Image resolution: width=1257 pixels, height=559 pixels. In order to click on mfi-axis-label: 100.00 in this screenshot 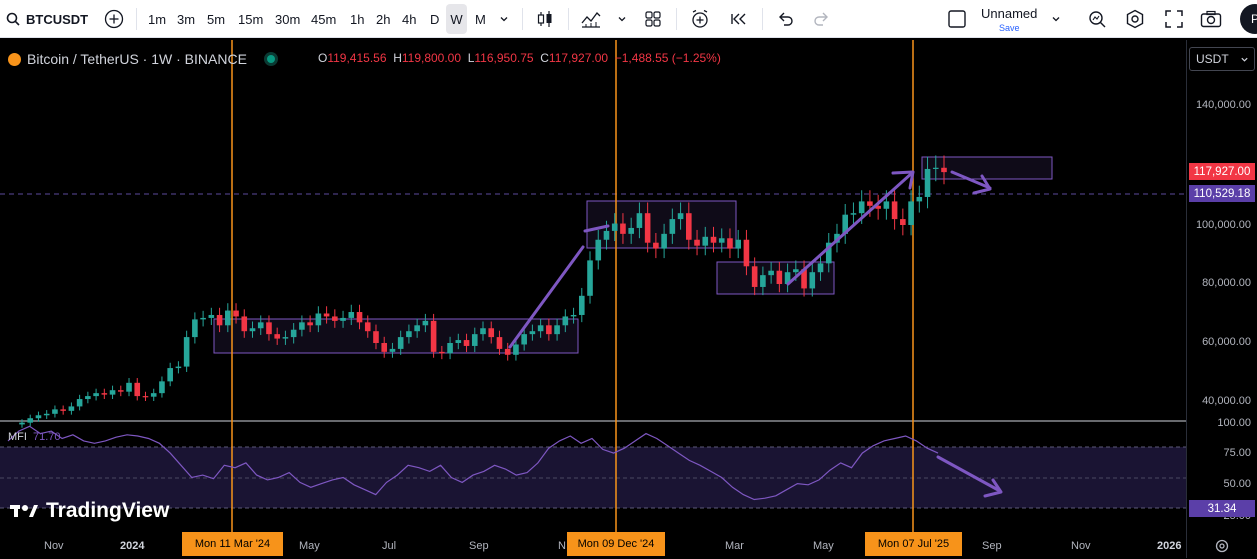, I will do `click(1234, 423)`.